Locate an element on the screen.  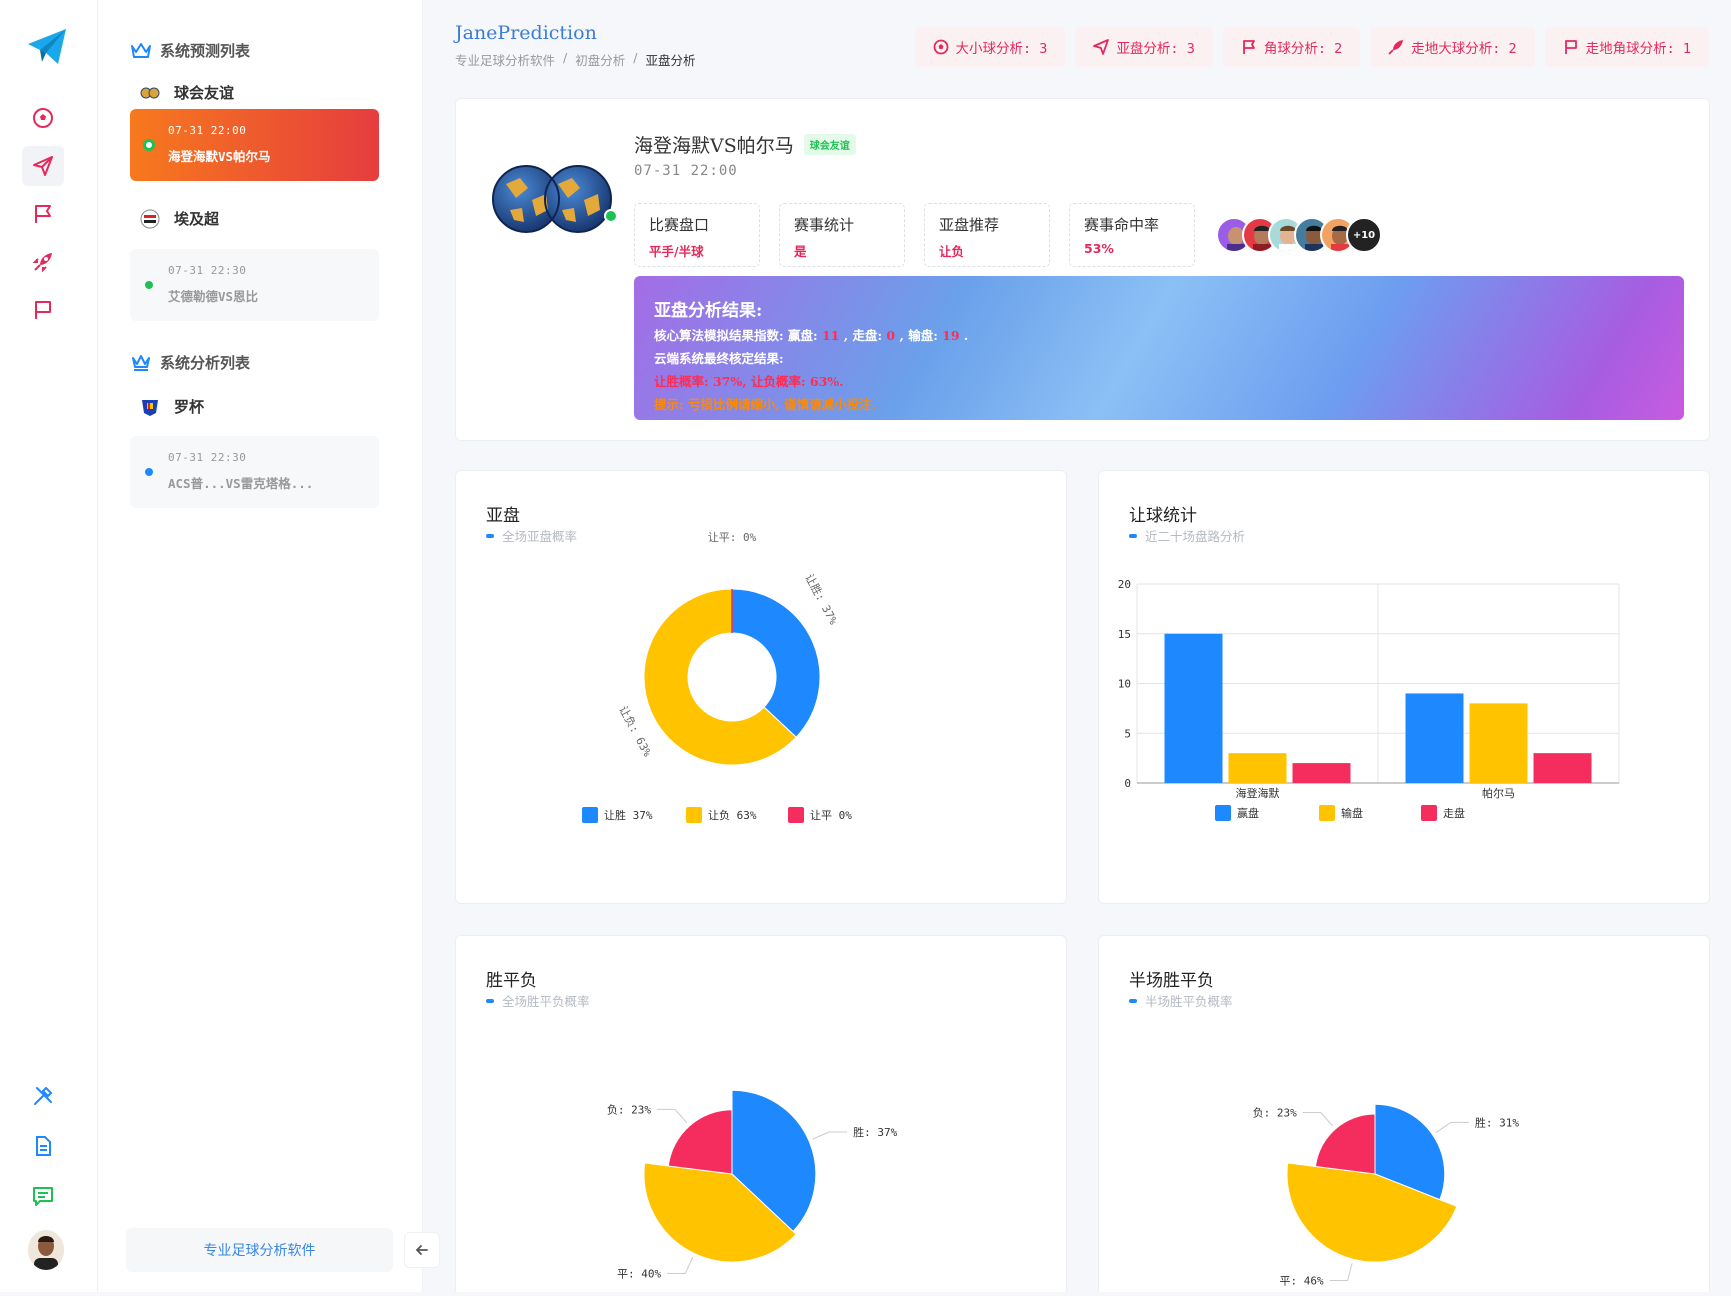
slice-label: 胜: 31% is located at coordinates (1497, 1122).